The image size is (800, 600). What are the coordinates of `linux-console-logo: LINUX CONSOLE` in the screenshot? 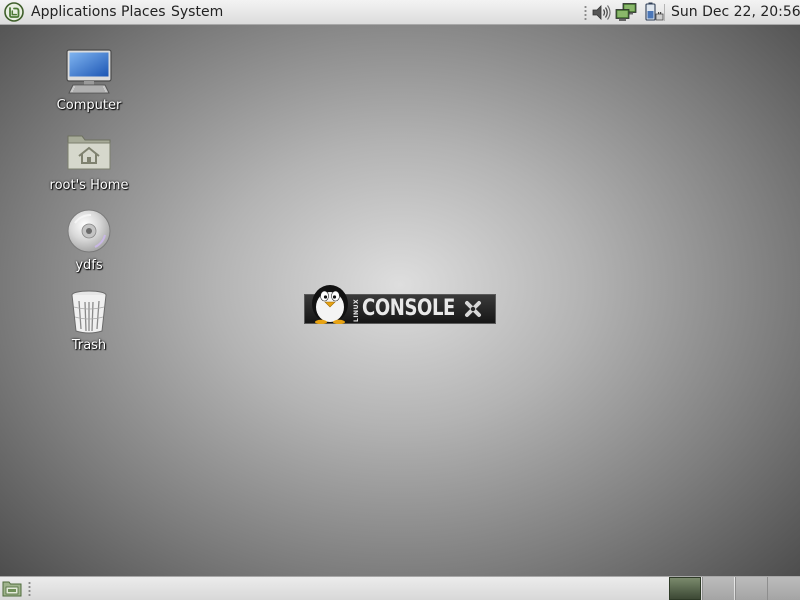 It's located at (400, 302).